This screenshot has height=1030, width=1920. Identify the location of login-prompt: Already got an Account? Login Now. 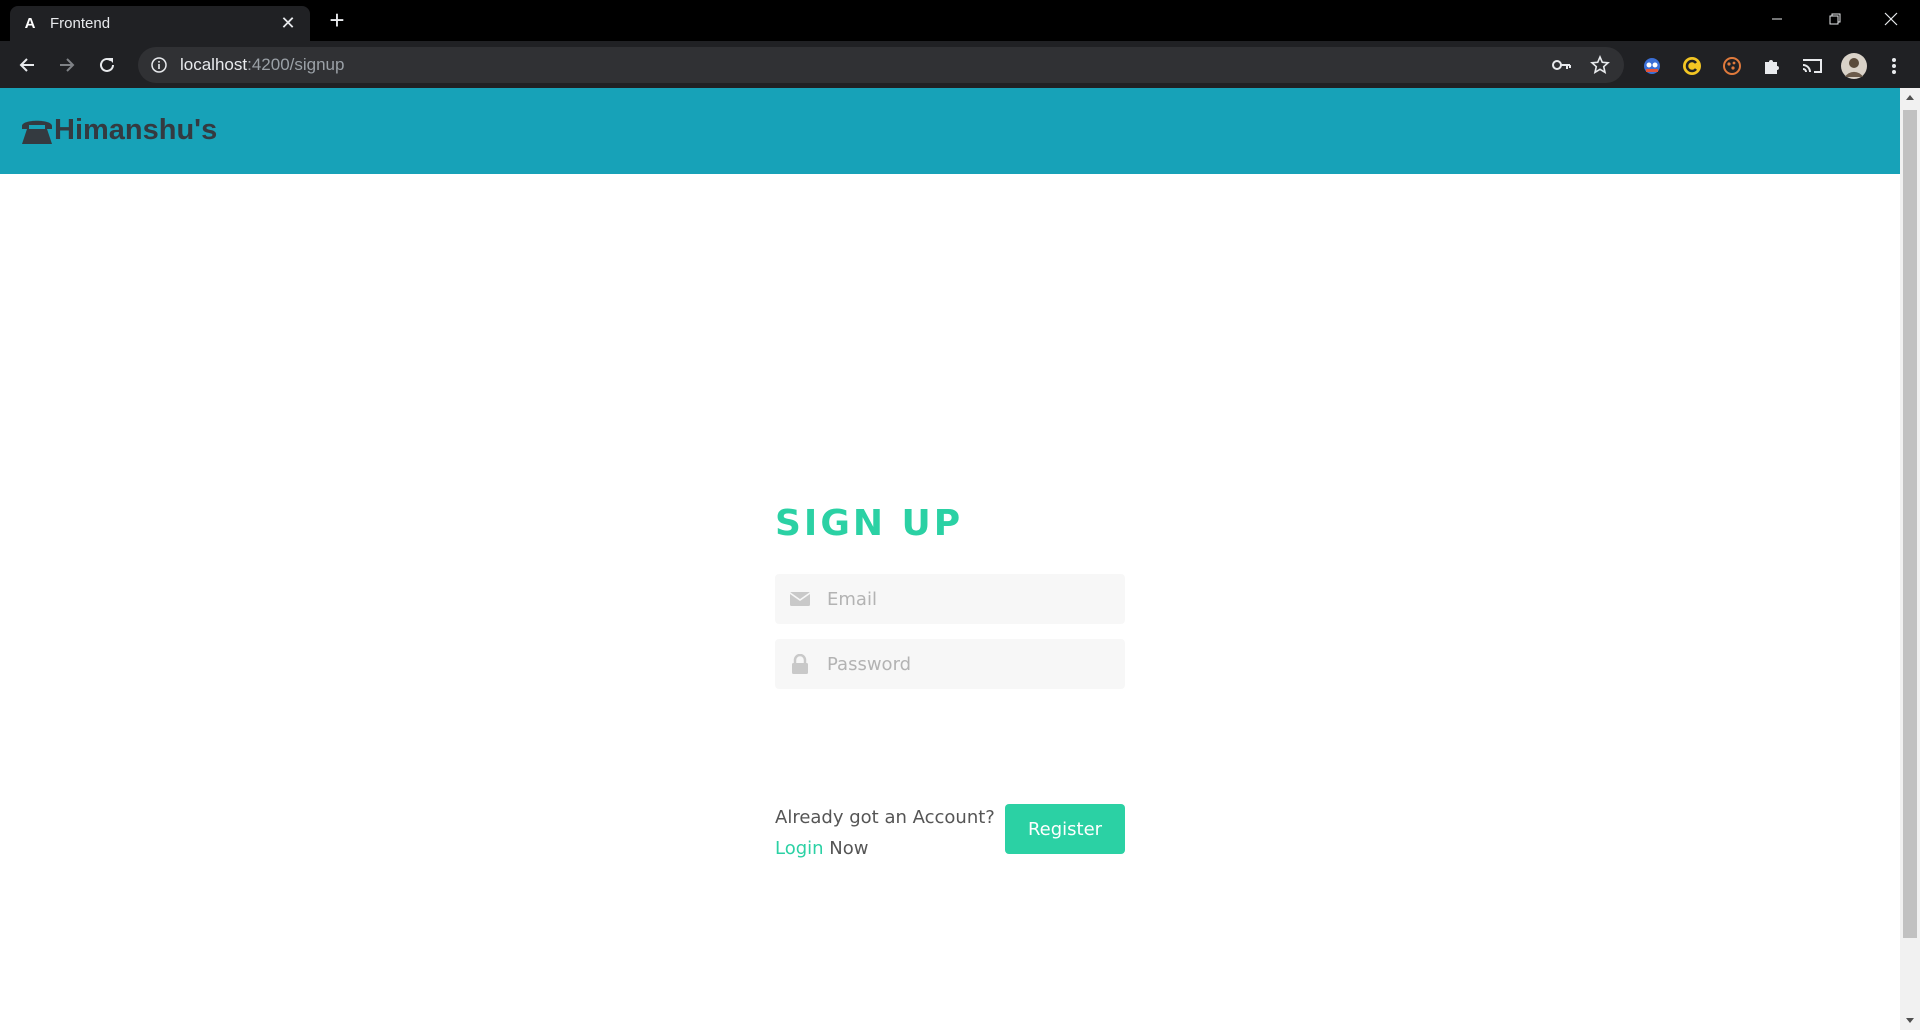
(890, 833).